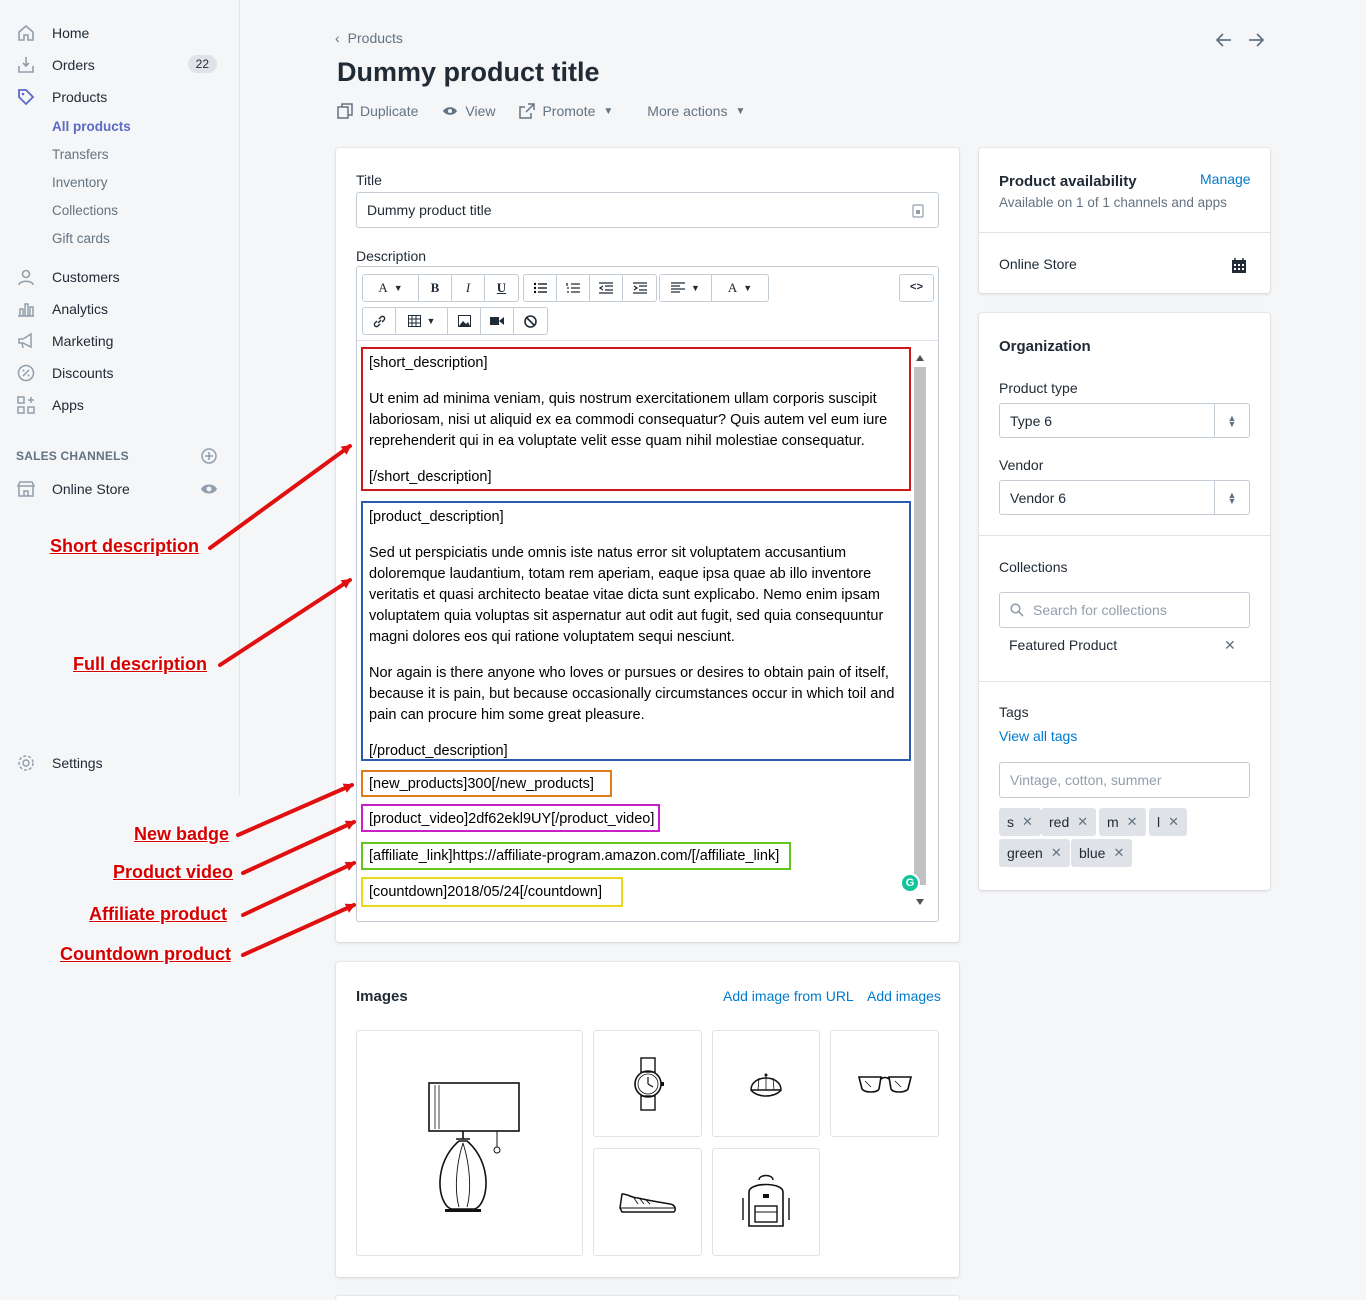 Image resolution: width=1366 pixels, height=1300 pixels. I want to click on title-input: Dummy product title, so click(647, 210).